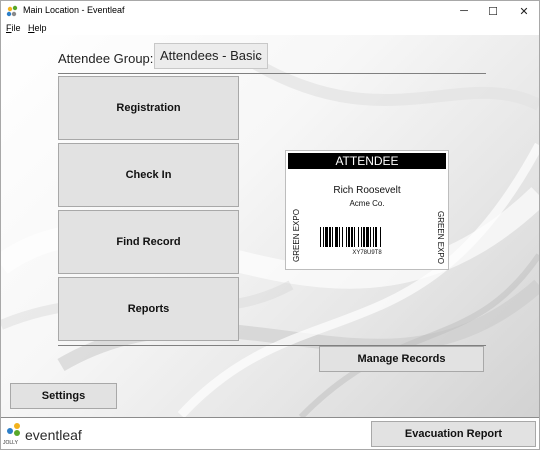  What do you see at coordinates (272, 73) in the screenshot?
I see `top-divider` at bounding box center [272, 73].